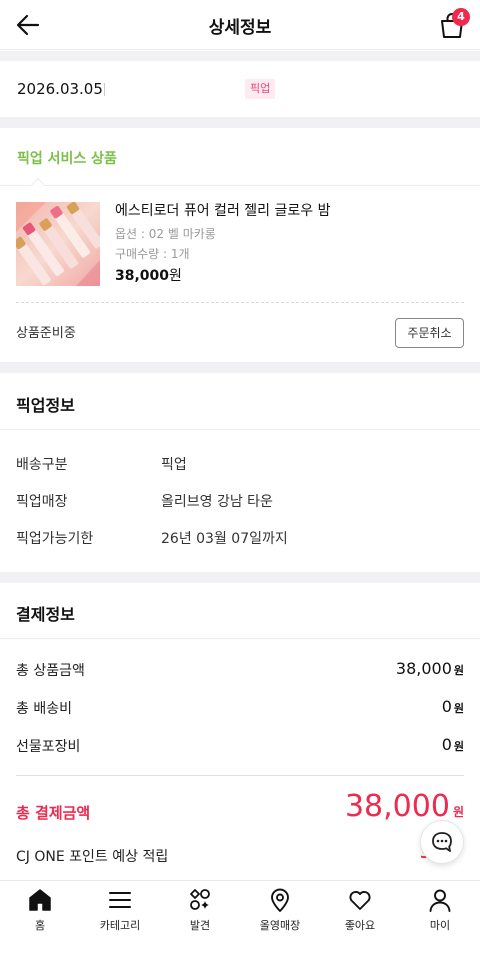 This screenshot has height=973, width=480. What do you see at coordinates (174, 465) in the screenshot?
I see `info-value-delivery-type: 픽업` at bounding box center [174, 465].